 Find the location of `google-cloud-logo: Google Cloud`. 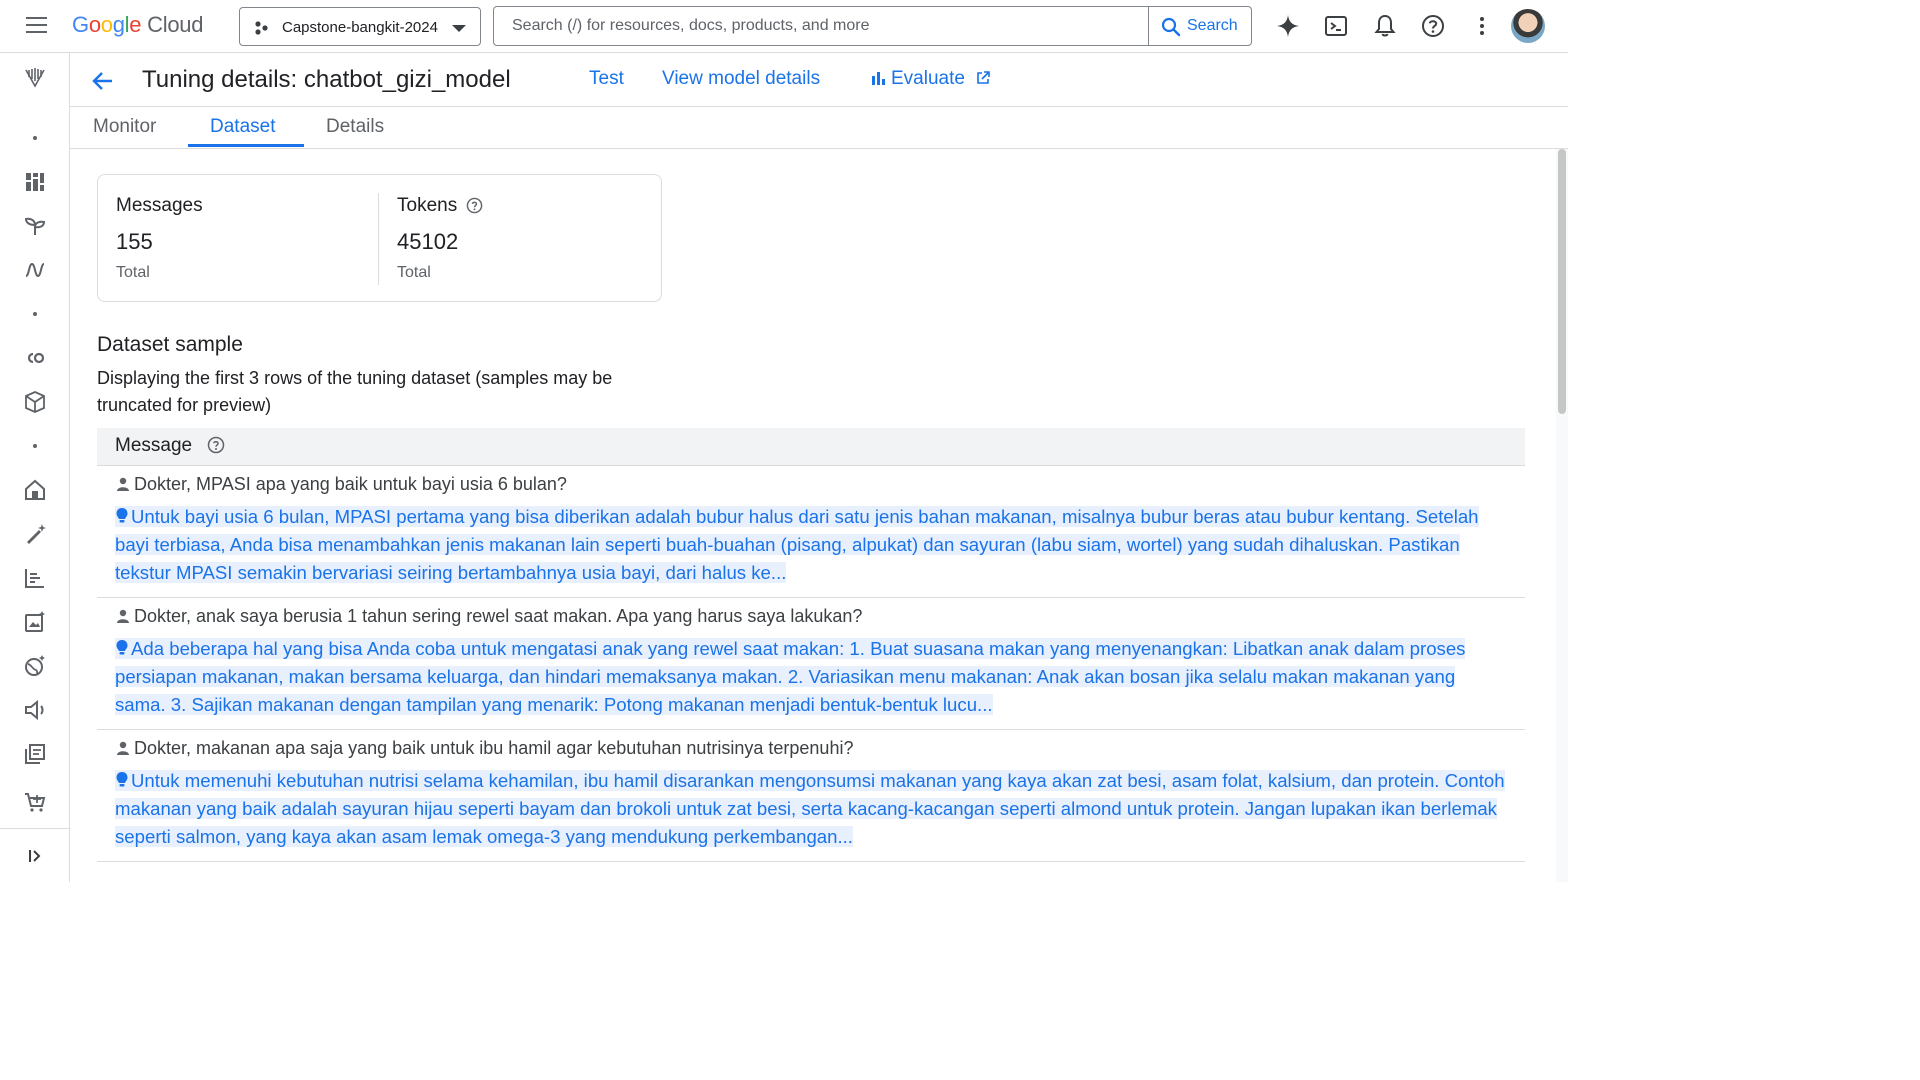

google-cloud-logo: Google Cloud is located at coordinates (137, 25).